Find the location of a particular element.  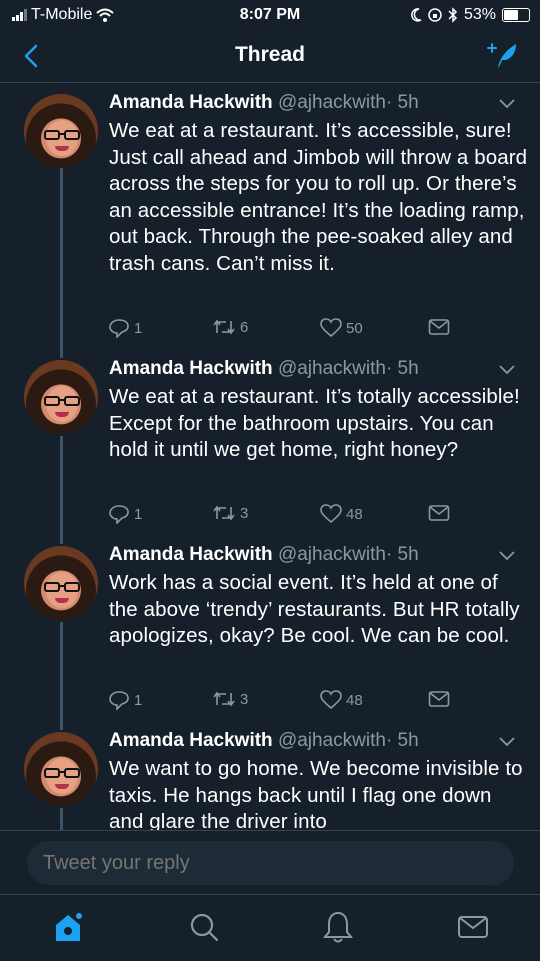

bluetooth-icon is located at coordinates (453, 15).